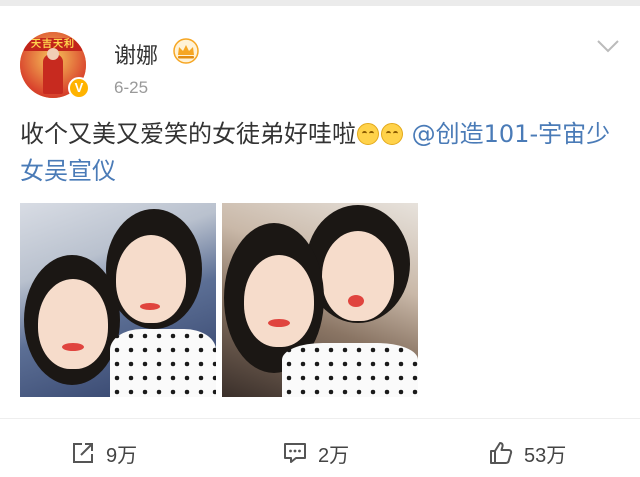 The height and width of the screenshot is (477, 640). I want to click on post-date: 6-25, so click(131, 87).